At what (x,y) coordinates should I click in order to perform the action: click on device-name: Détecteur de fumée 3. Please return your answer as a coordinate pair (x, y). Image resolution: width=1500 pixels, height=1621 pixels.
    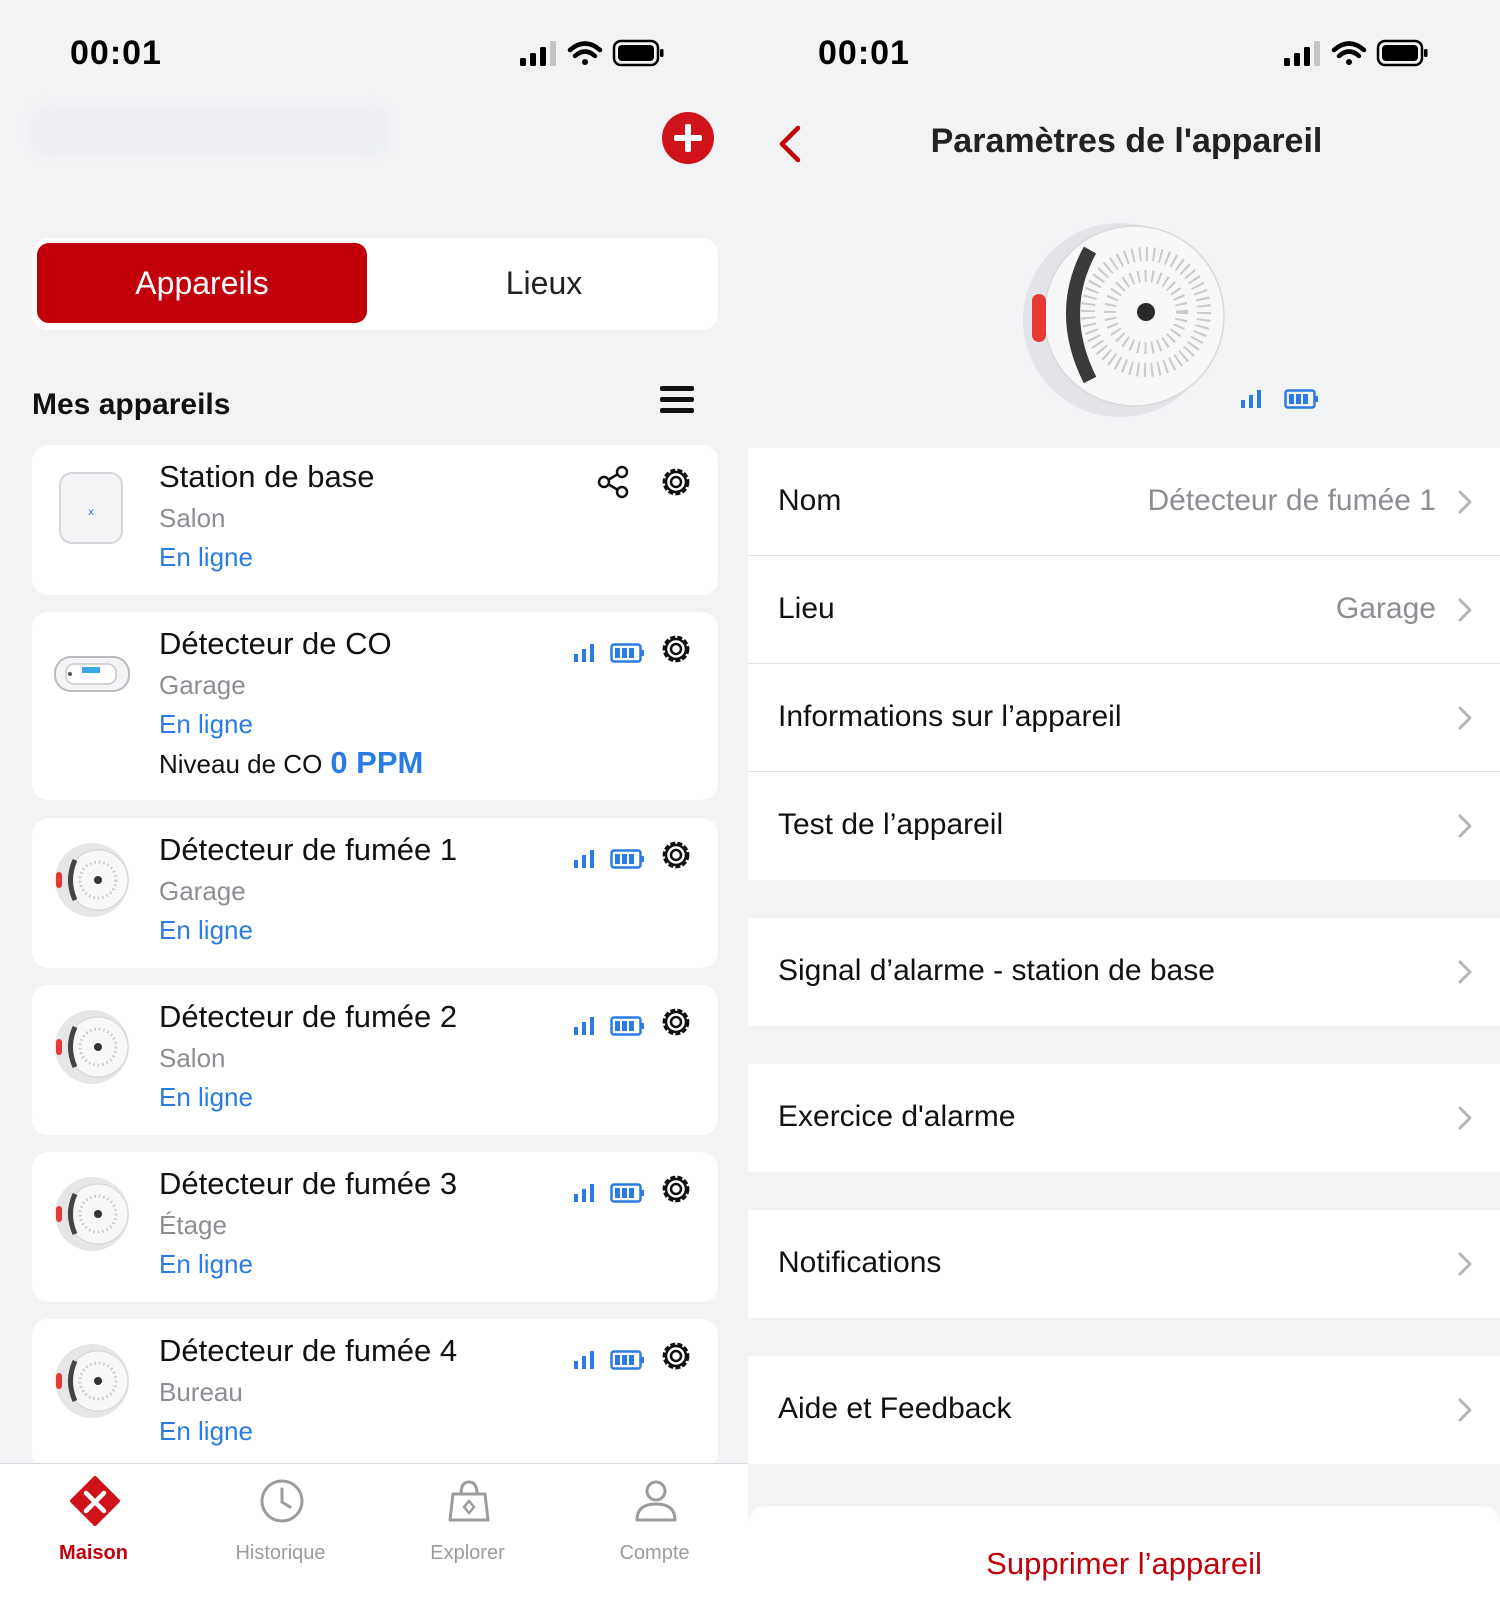
    Looking at the image, I should click on (308, 1183).